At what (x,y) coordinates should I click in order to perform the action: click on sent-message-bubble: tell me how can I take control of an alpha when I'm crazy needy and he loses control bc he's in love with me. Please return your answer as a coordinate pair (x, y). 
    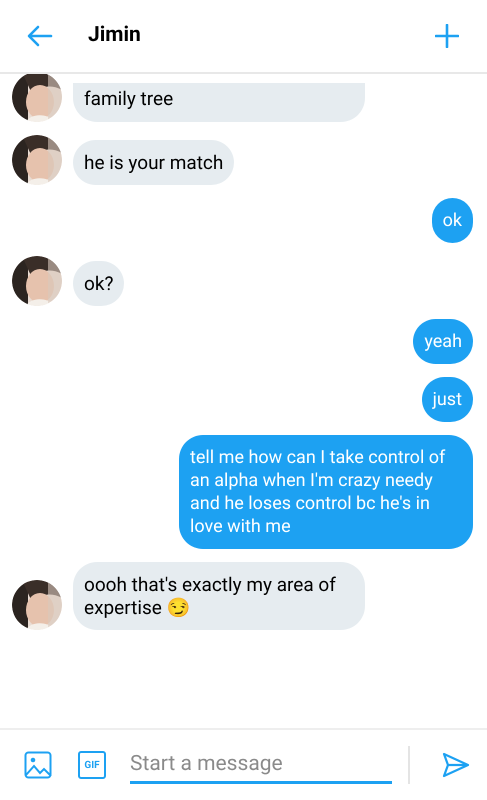
    Looking at the image, I should click on (326, 492).